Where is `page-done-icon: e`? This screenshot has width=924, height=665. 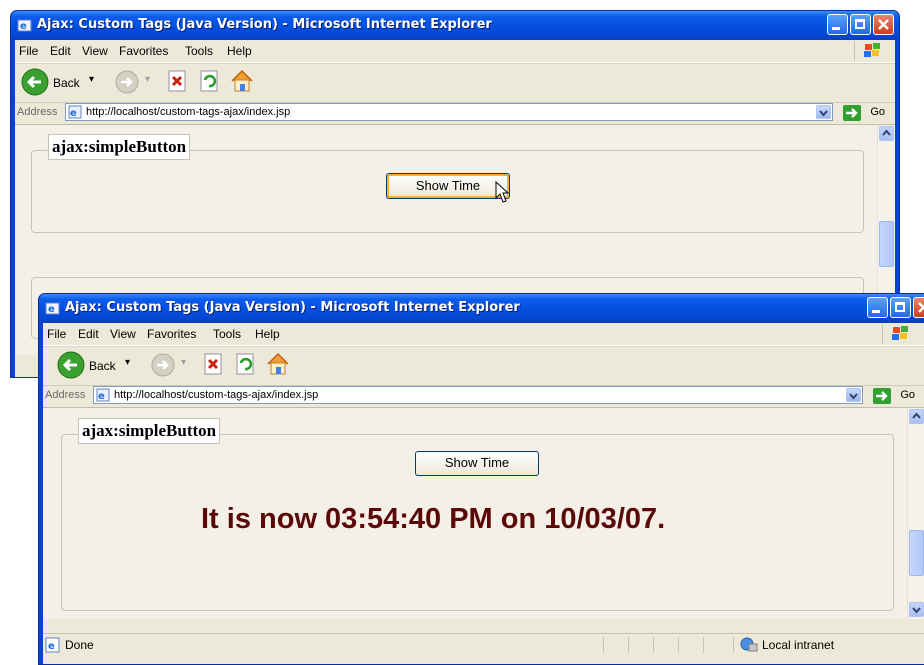
page-done-icon: e is located at coordinates (52, 645).